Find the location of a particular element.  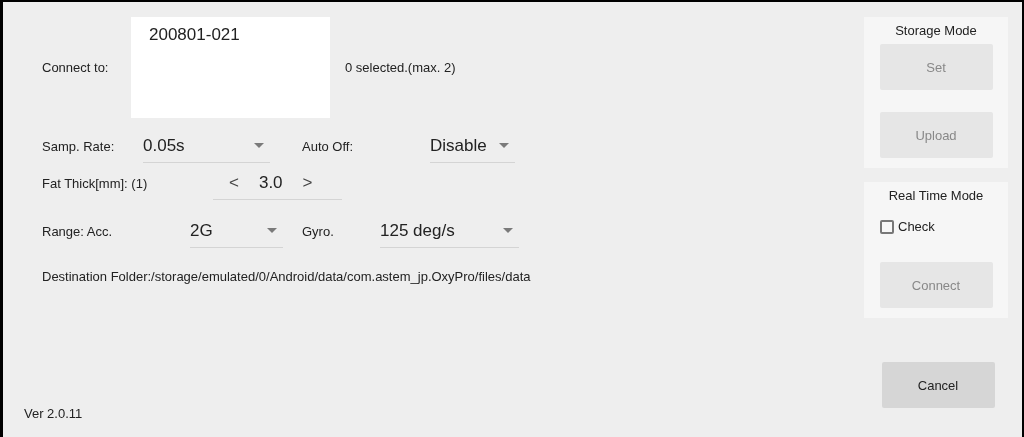

destination-folder: Destination Folder:/storage/emulated/0/Android/data/com.astem_jp.OxyPro/files/data is located at coordinates (287, 276).